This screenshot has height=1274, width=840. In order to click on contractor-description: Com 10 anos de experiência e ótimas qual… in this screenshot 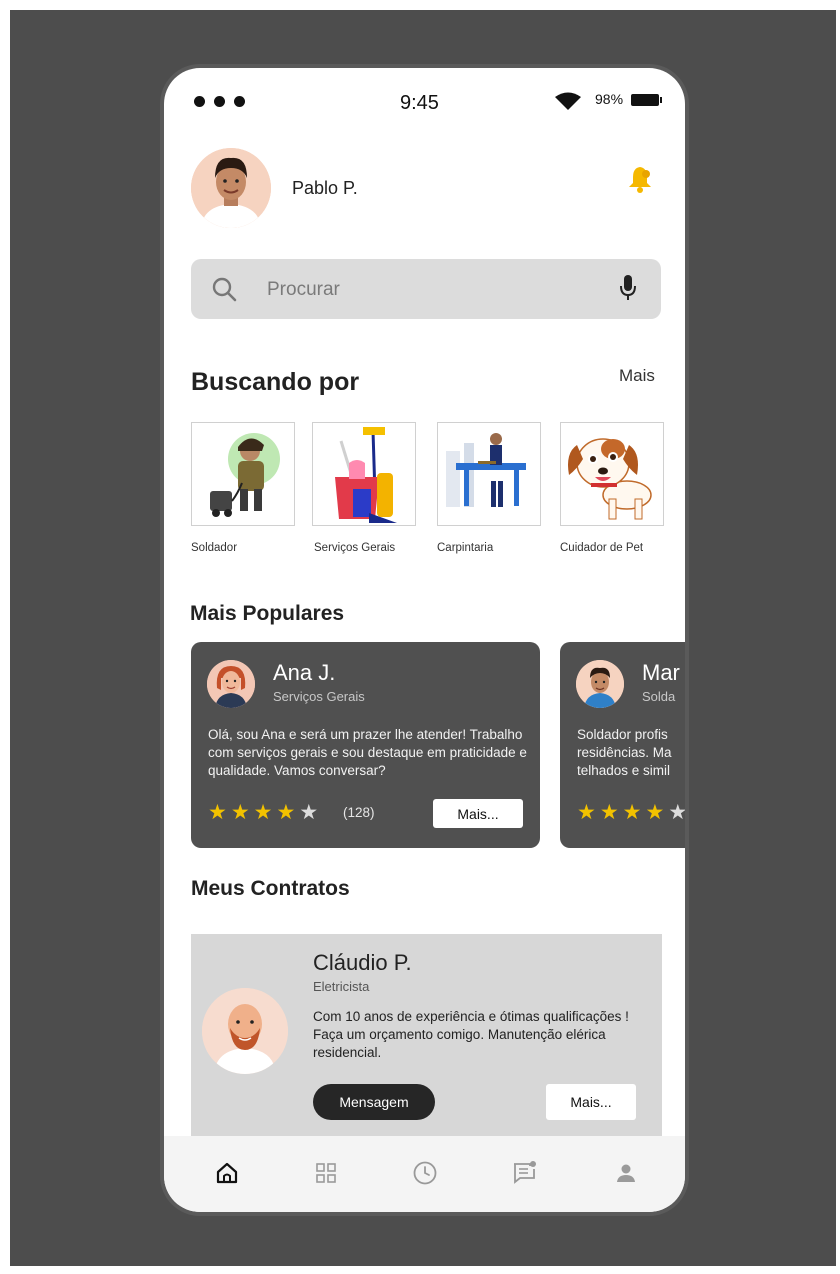, I will do `click(471, 1034)`.